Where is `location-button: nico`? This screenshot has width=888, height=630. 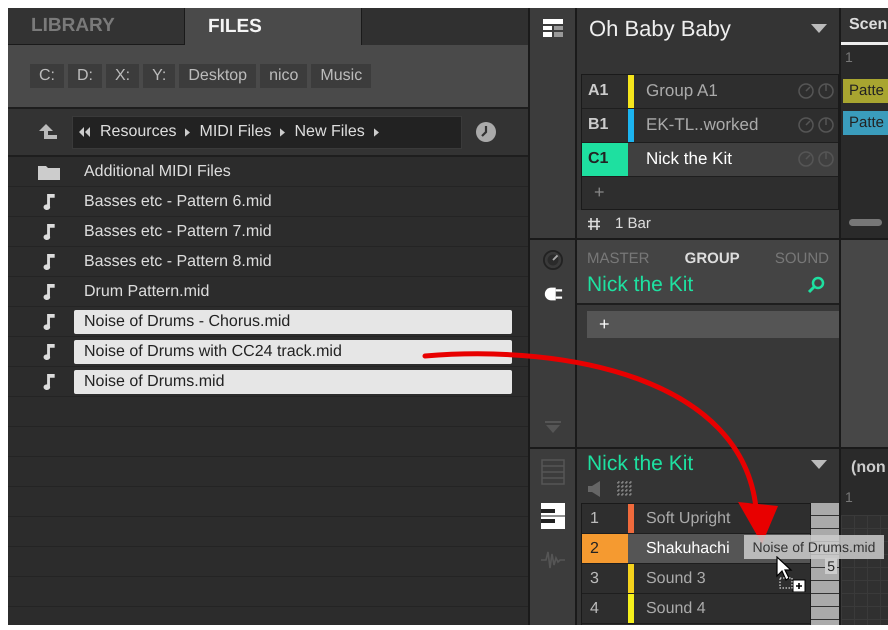
location-button: nico is located at coordinates (284, 76).